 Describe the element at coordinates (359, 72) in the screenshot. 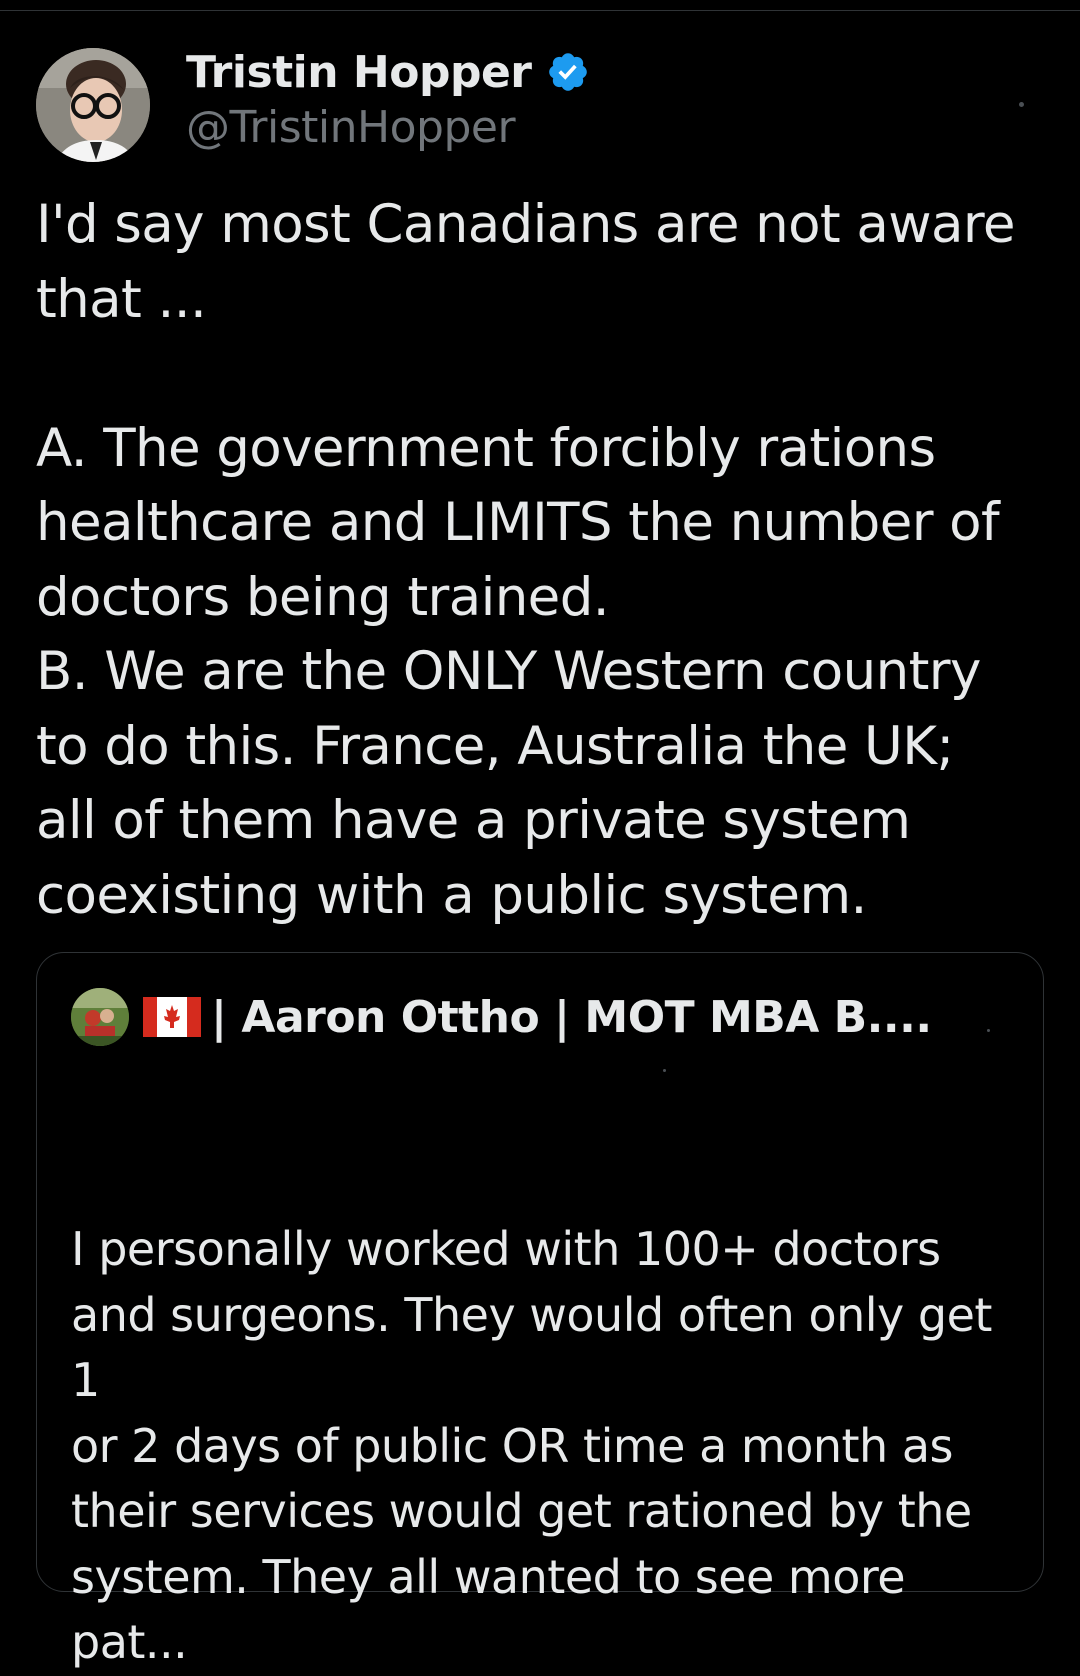

I see `author-display-name: Tristin Hopper` at that location.